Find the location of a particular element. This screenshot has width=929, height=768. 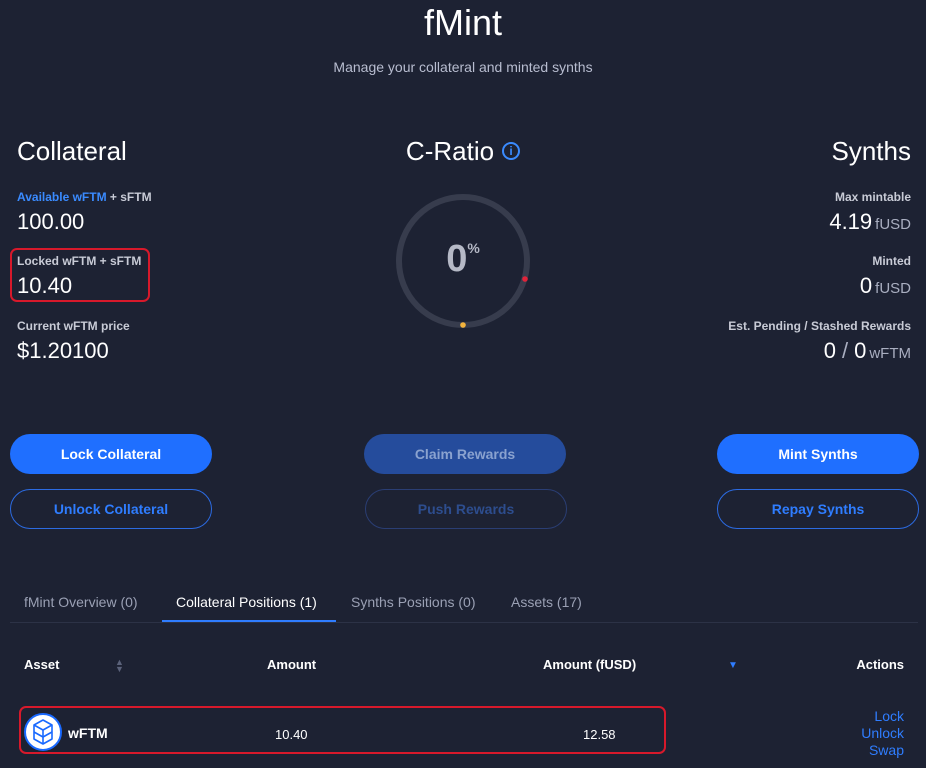

max-mintable-label: Max mintable is located at coordinates (872, 197).